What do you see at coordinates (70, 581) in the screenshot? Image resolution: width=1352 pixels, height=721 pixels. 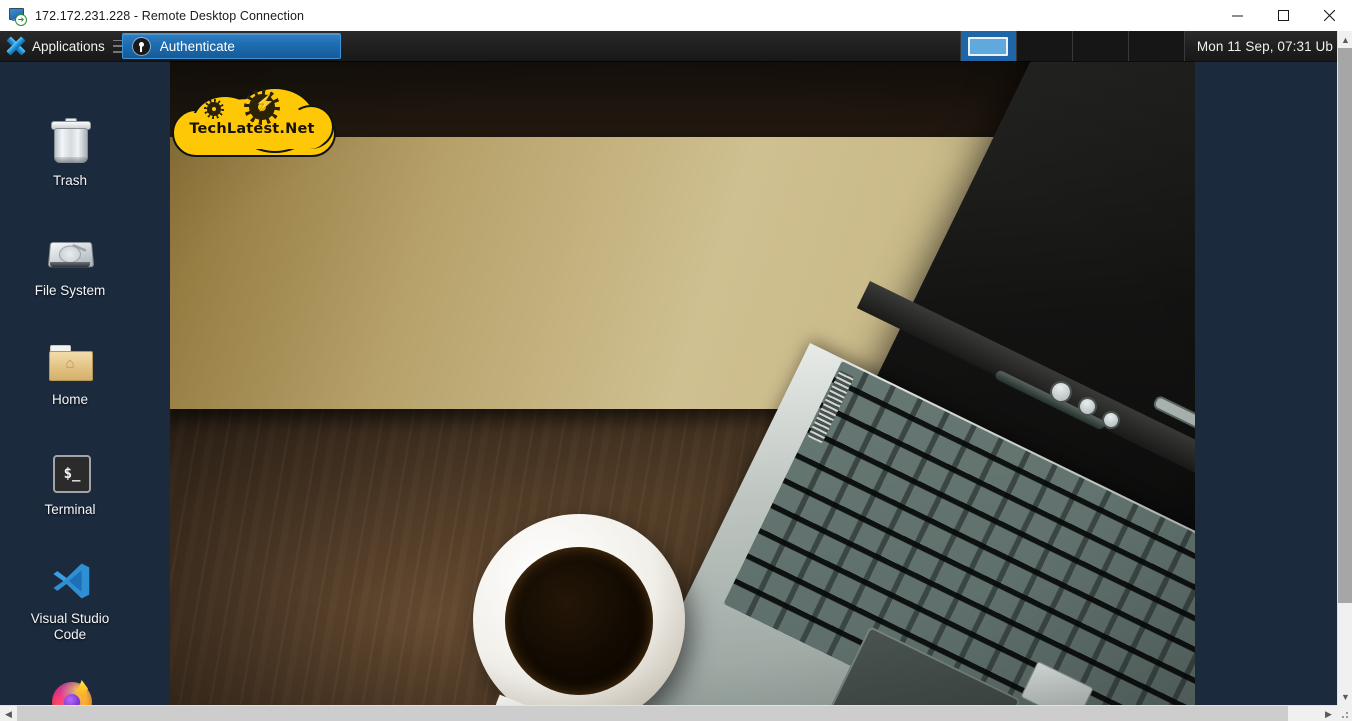 I see `vscode-icon` at bounding box center [70, 581].